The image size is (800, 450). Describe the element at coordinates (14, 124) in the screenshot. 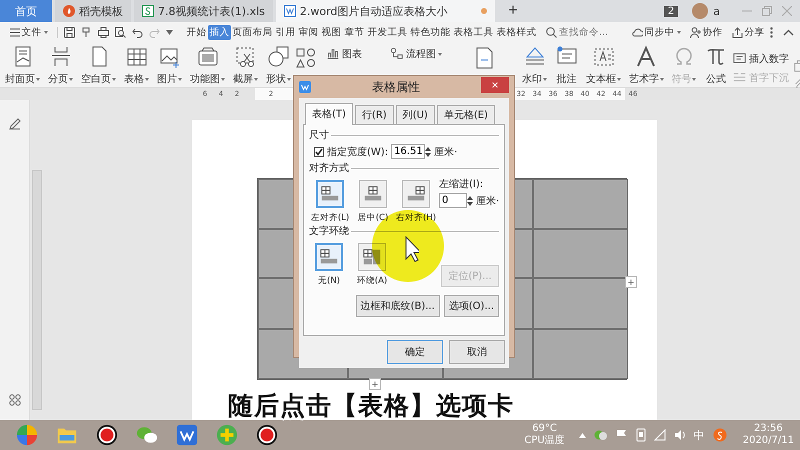

I see `pen-icon` at that location.